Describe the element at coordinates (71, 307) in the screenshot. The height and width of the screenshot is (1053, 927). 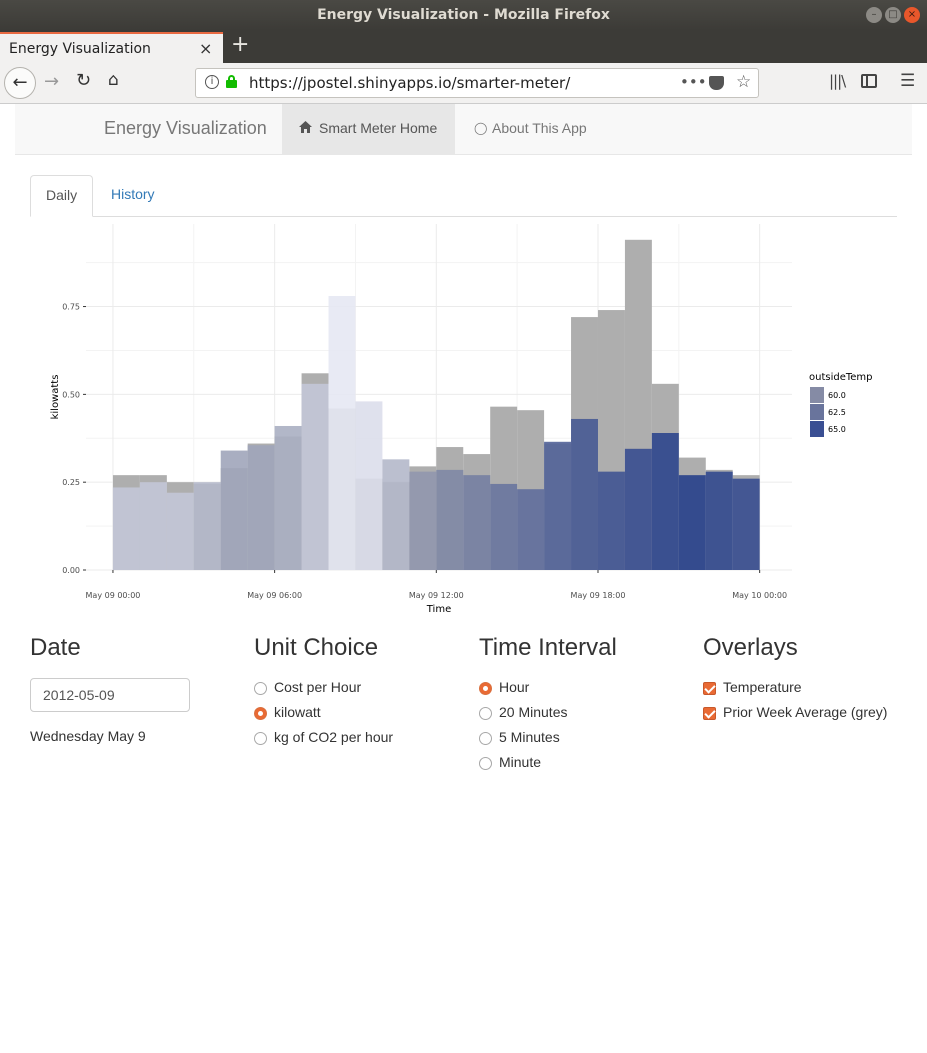
I see `y-tick-label: 0.75` at that location.